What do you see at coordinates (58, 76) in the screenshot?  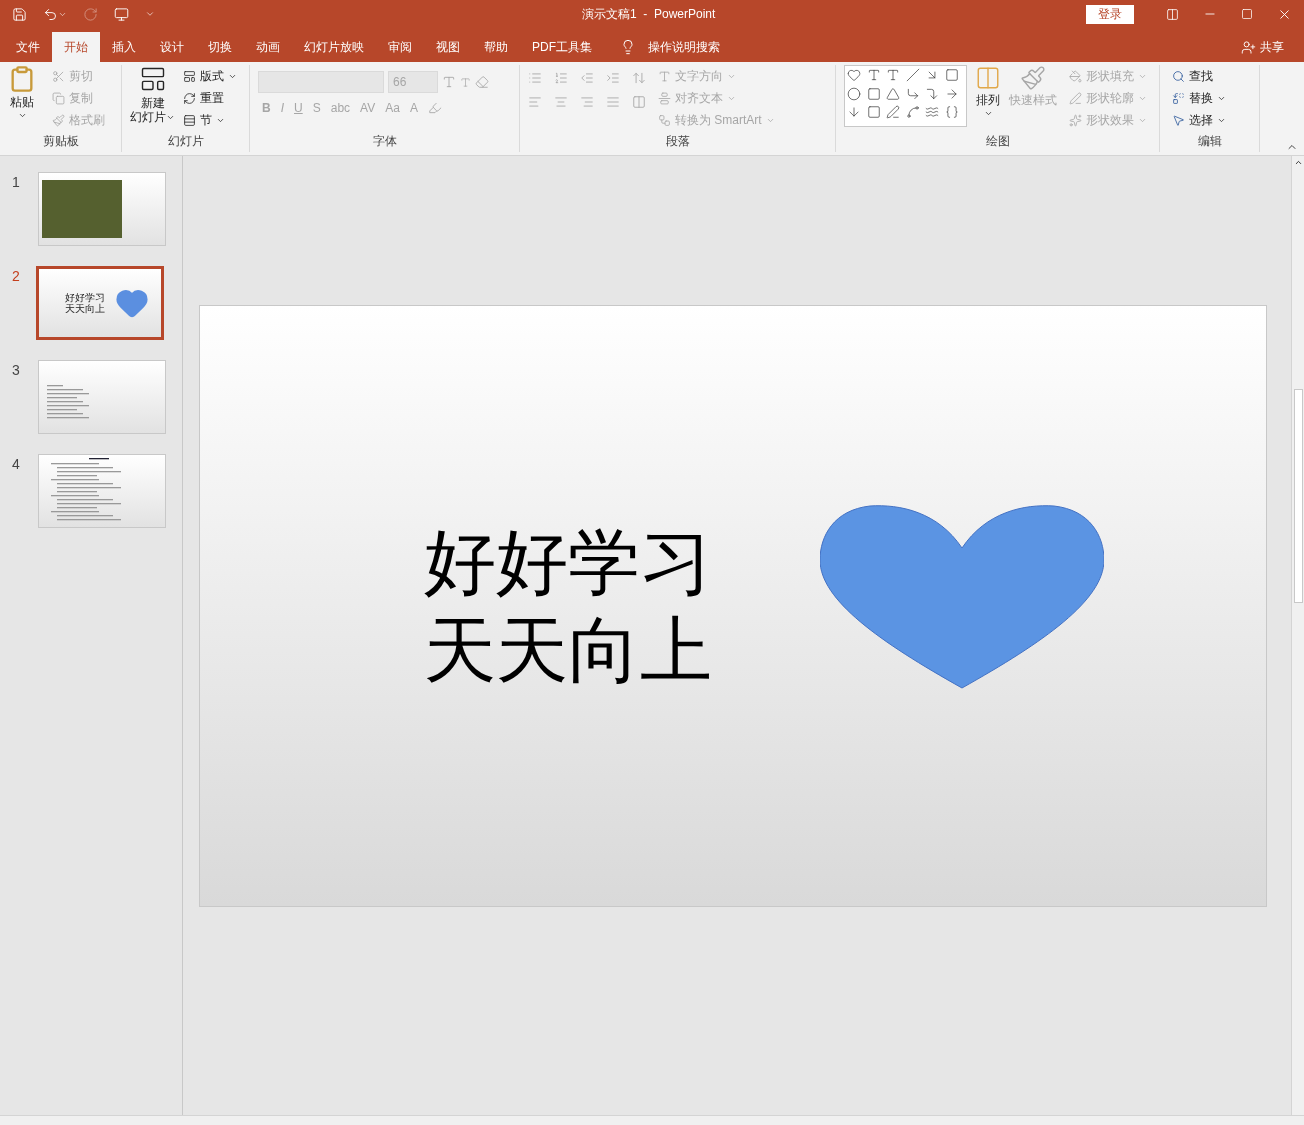 I see `scissors-icon` at bounding box center [58, 76].